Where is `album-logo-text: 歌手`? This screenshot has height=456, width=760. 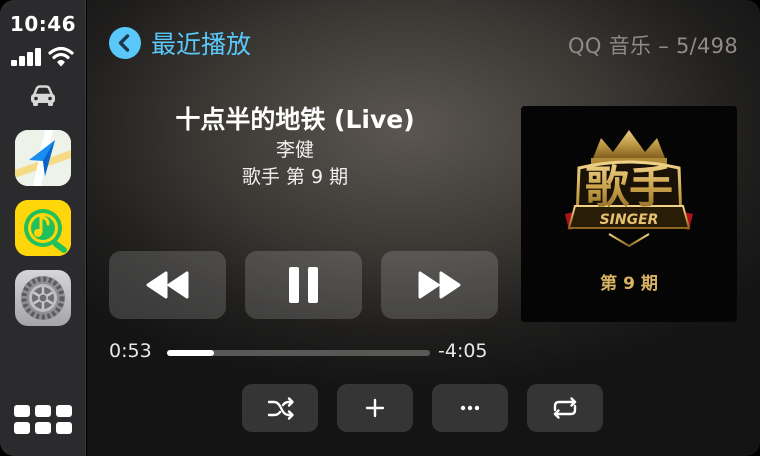 album-logo-text: 歌手 is located at coordinates (629, 187).